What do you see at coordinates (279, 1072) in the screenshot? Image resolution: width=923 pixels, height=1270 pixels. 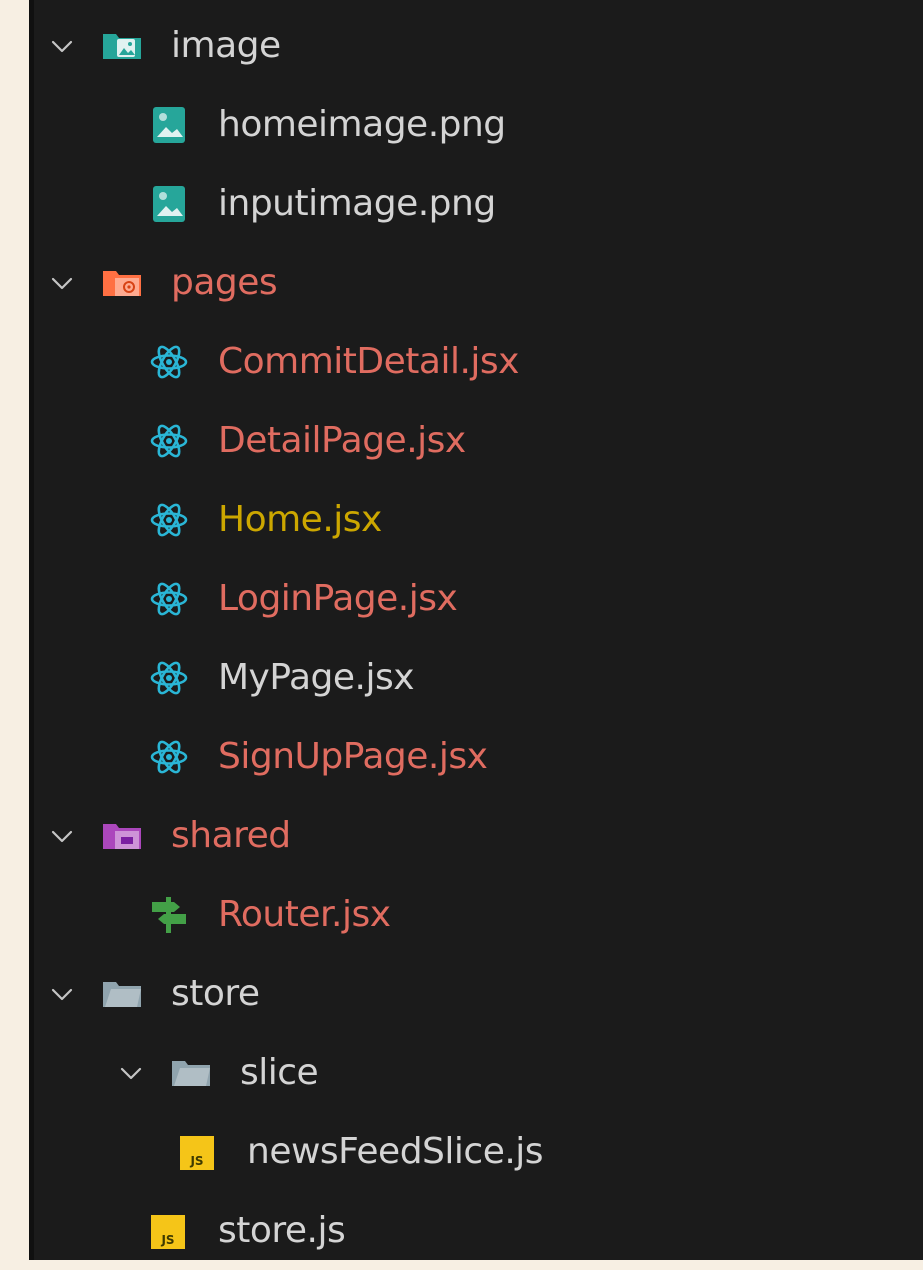 I see `folder-name: slice` at bounding box center [279, 1072].